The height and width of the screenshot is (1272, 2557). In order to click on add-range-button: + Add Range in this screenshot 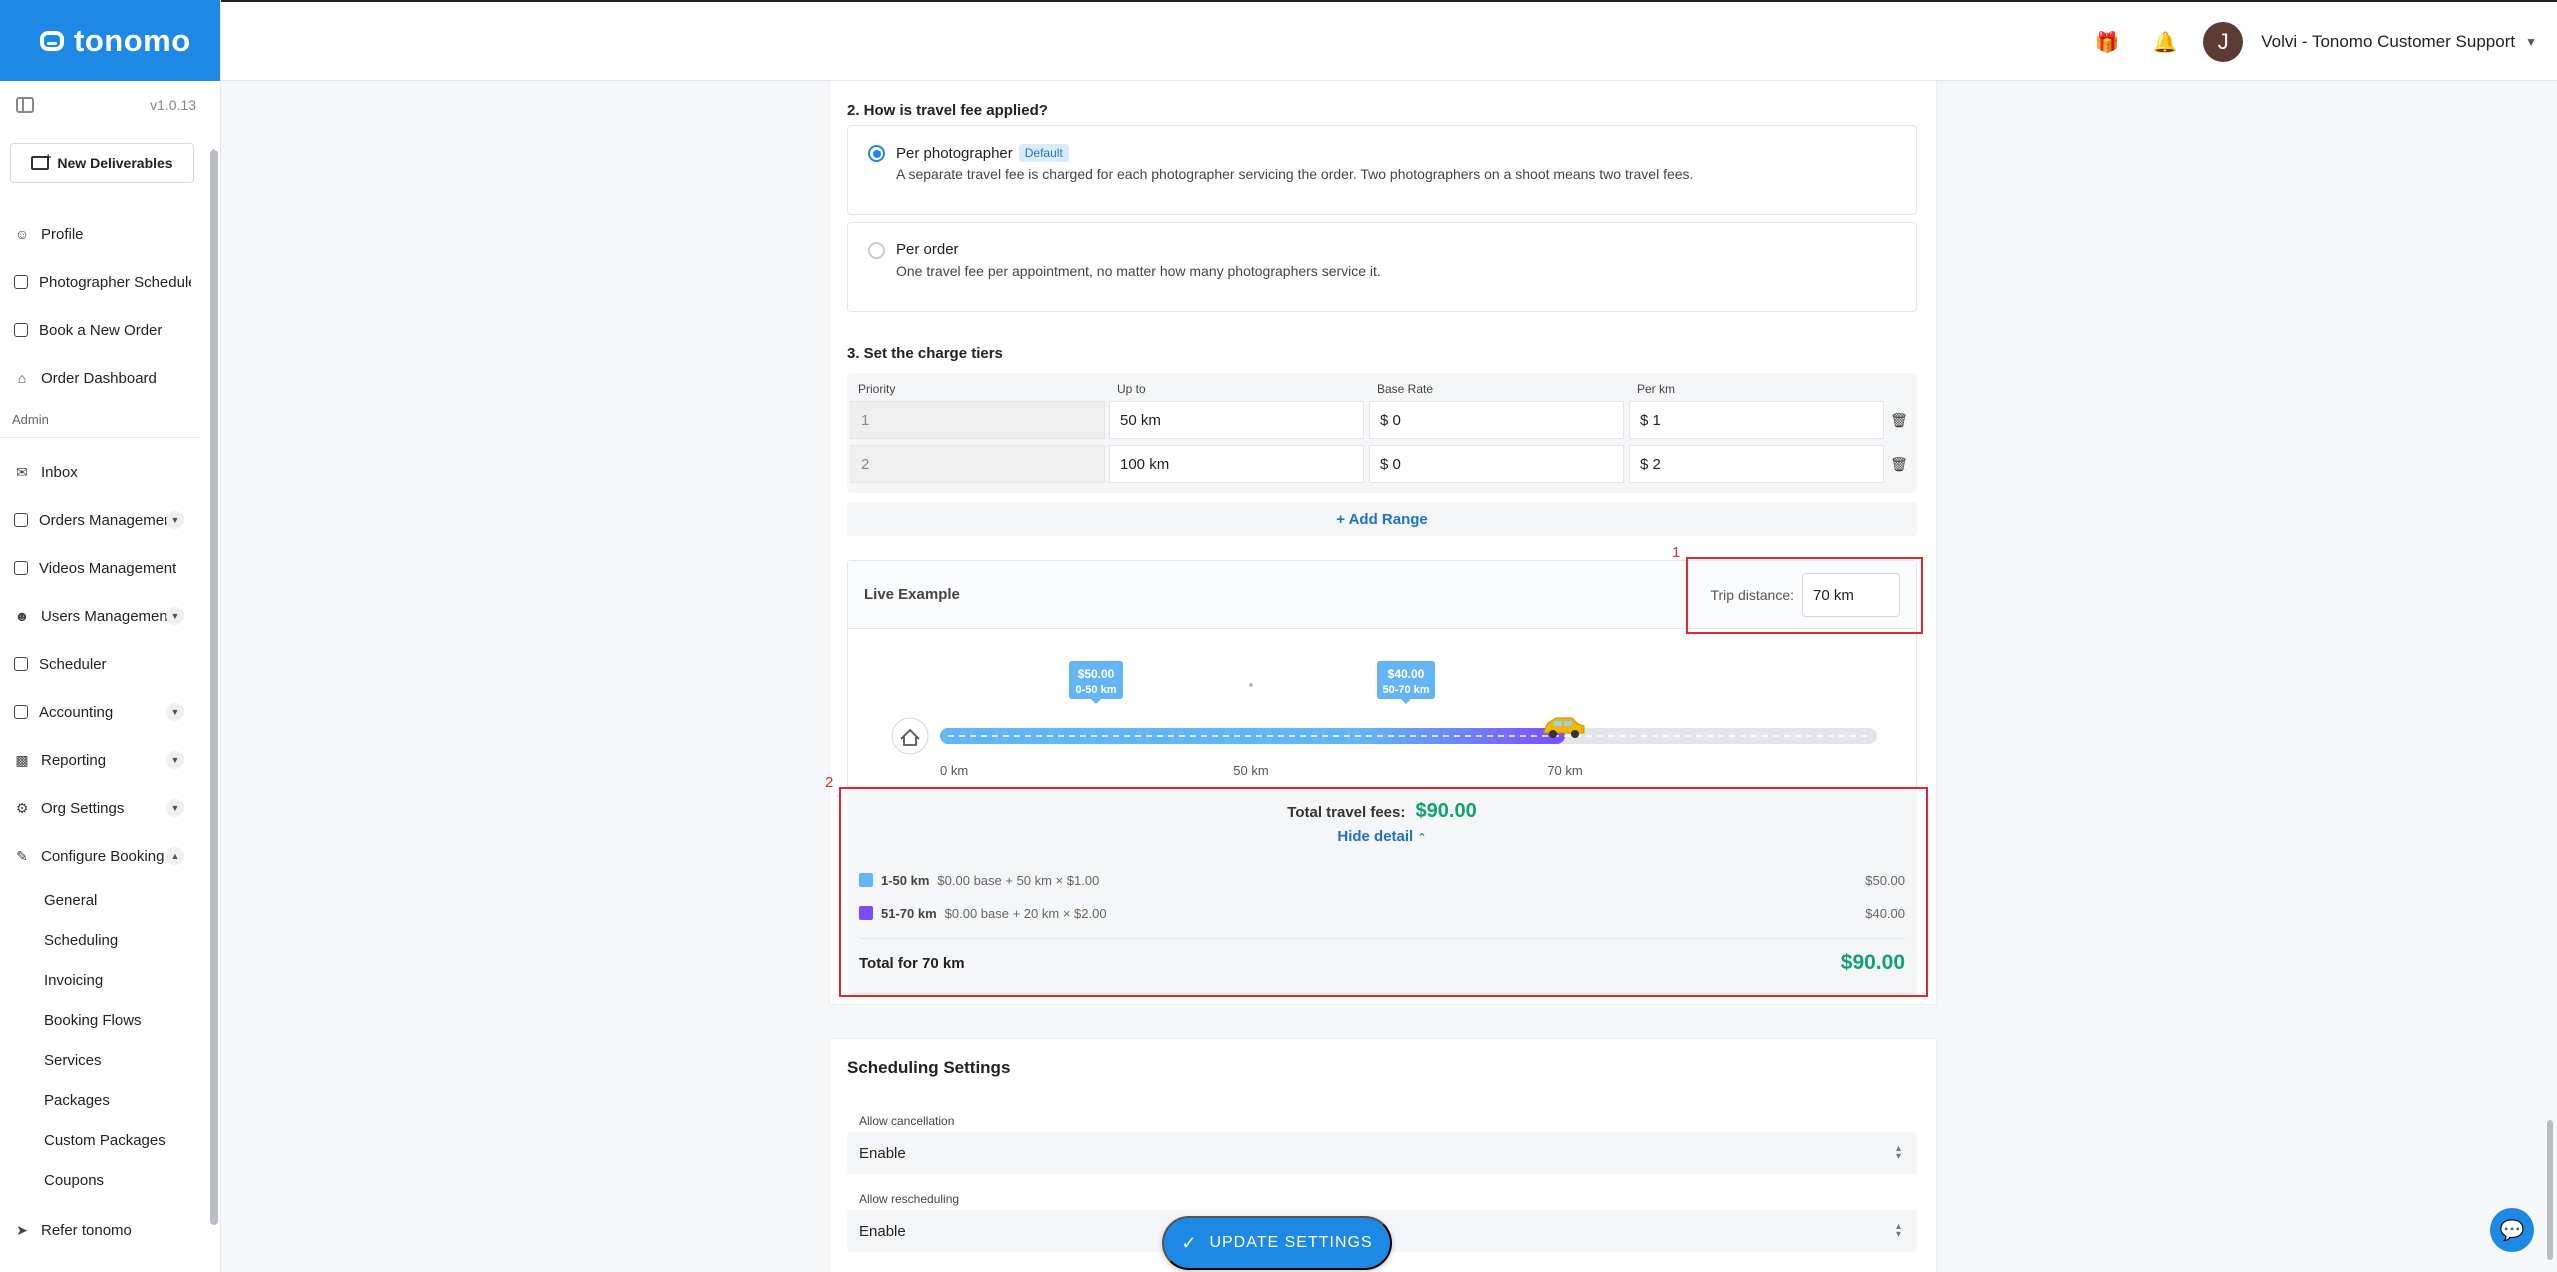, I will do `click(1382, 519)`.